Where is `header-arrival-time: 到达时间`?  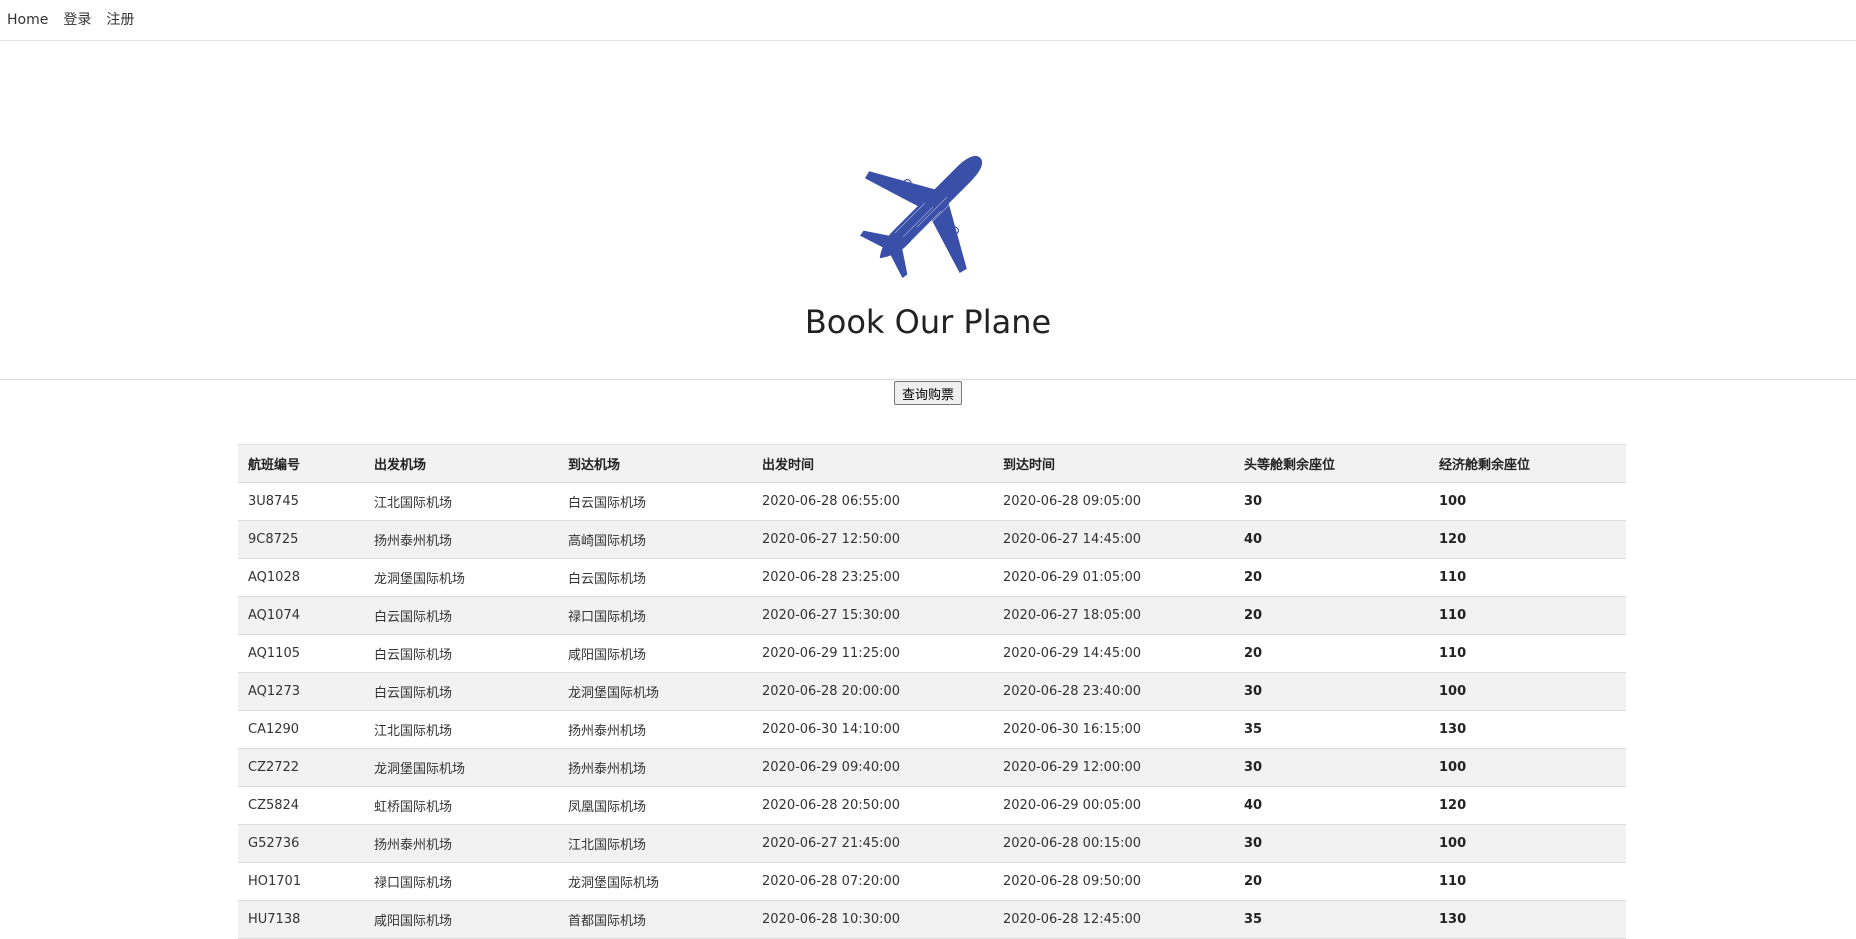 header-arrival-time: 到达时间 is located at coordinates (1113, 463).